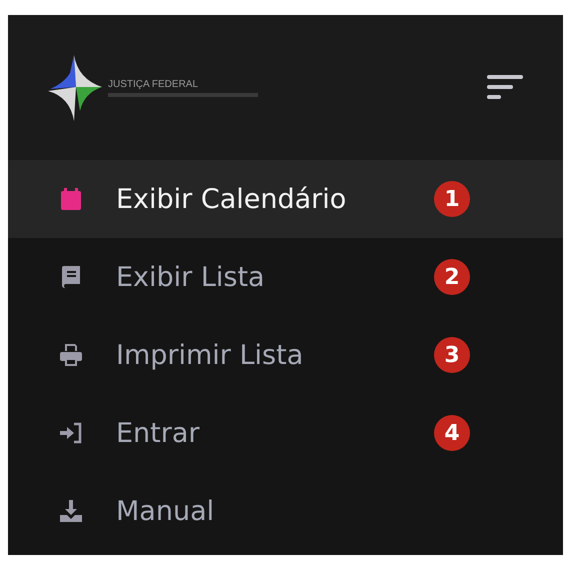 This screenshot has height=563, width=571. What do you see at coordinates (190, 277) in the screenshot?
I see `menu-label: Exibir Lista` at bounding box center [190, 277].